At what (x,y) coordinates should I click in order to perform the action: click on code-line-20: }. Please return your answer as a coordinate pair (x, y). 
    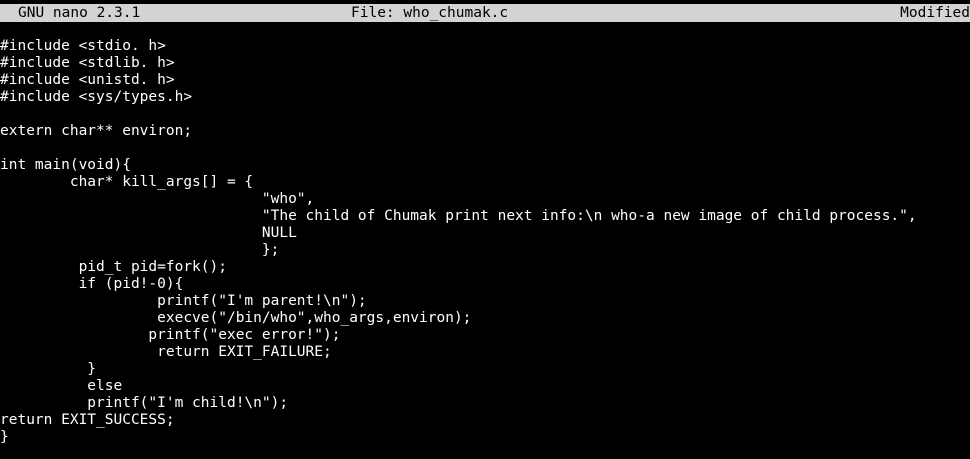
    Looking at the image, I should click on (485, 369).